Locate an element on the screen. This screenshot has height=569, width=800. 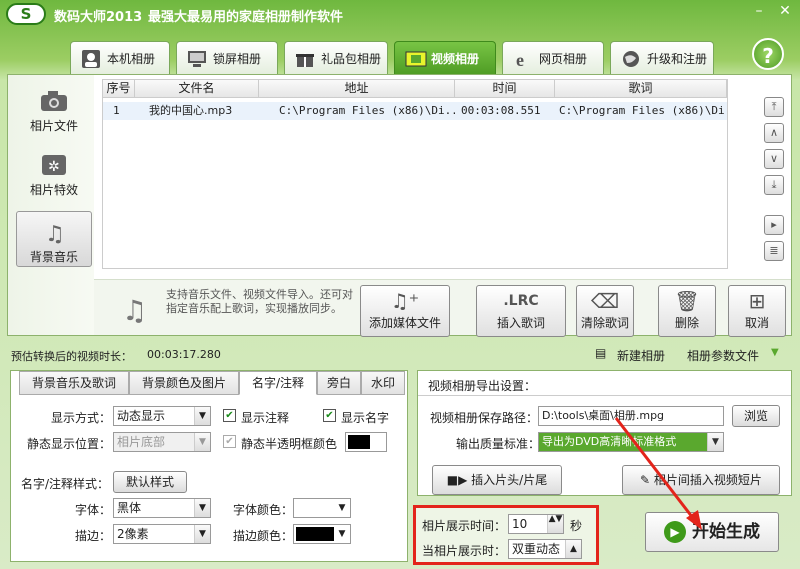
app-logo: S is located at coordinates (26, 14).